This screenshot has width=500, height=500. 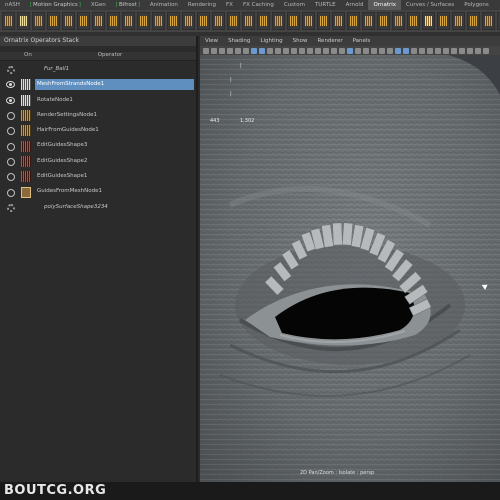 I want to click on operator-row: polySurfaceShape3234, so click(x=98, y=207).